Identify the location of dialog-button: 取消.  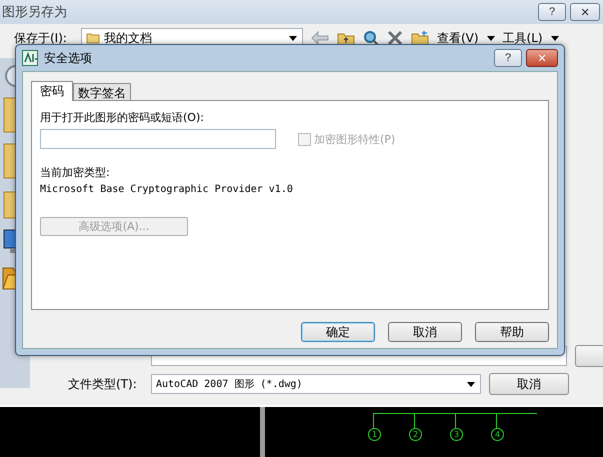
(425, 332).